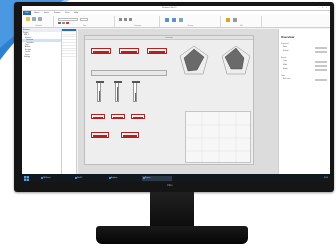 This screenshot has width=336, height=251. Describe the element at coordinates (181, 20) in the screenshot. I see `group-icon` at that location.